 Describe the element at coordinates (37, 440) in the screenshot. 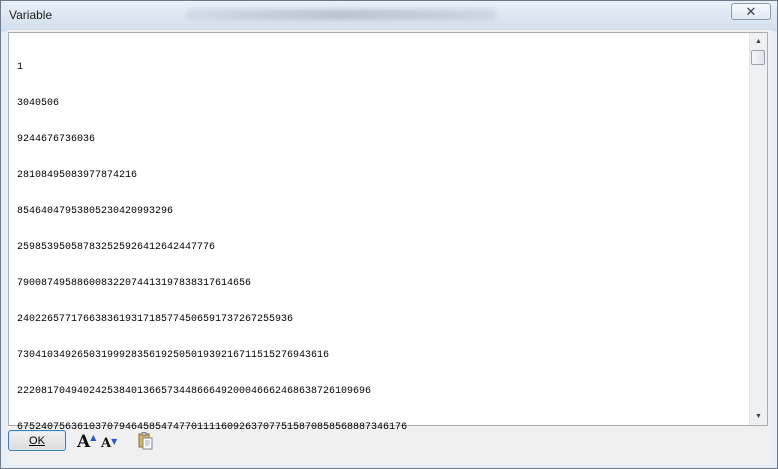

I see `ok-button: OK` at that location.